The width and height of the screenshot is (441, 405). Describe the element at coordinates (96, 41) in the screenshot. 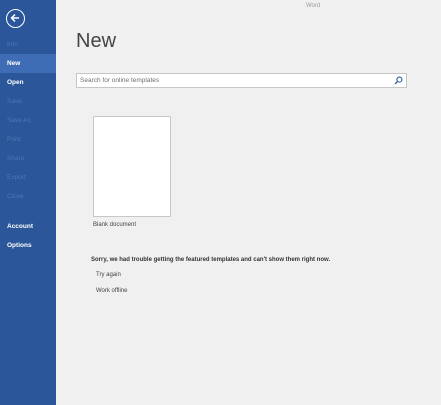

I see `page-title: New` at that location.